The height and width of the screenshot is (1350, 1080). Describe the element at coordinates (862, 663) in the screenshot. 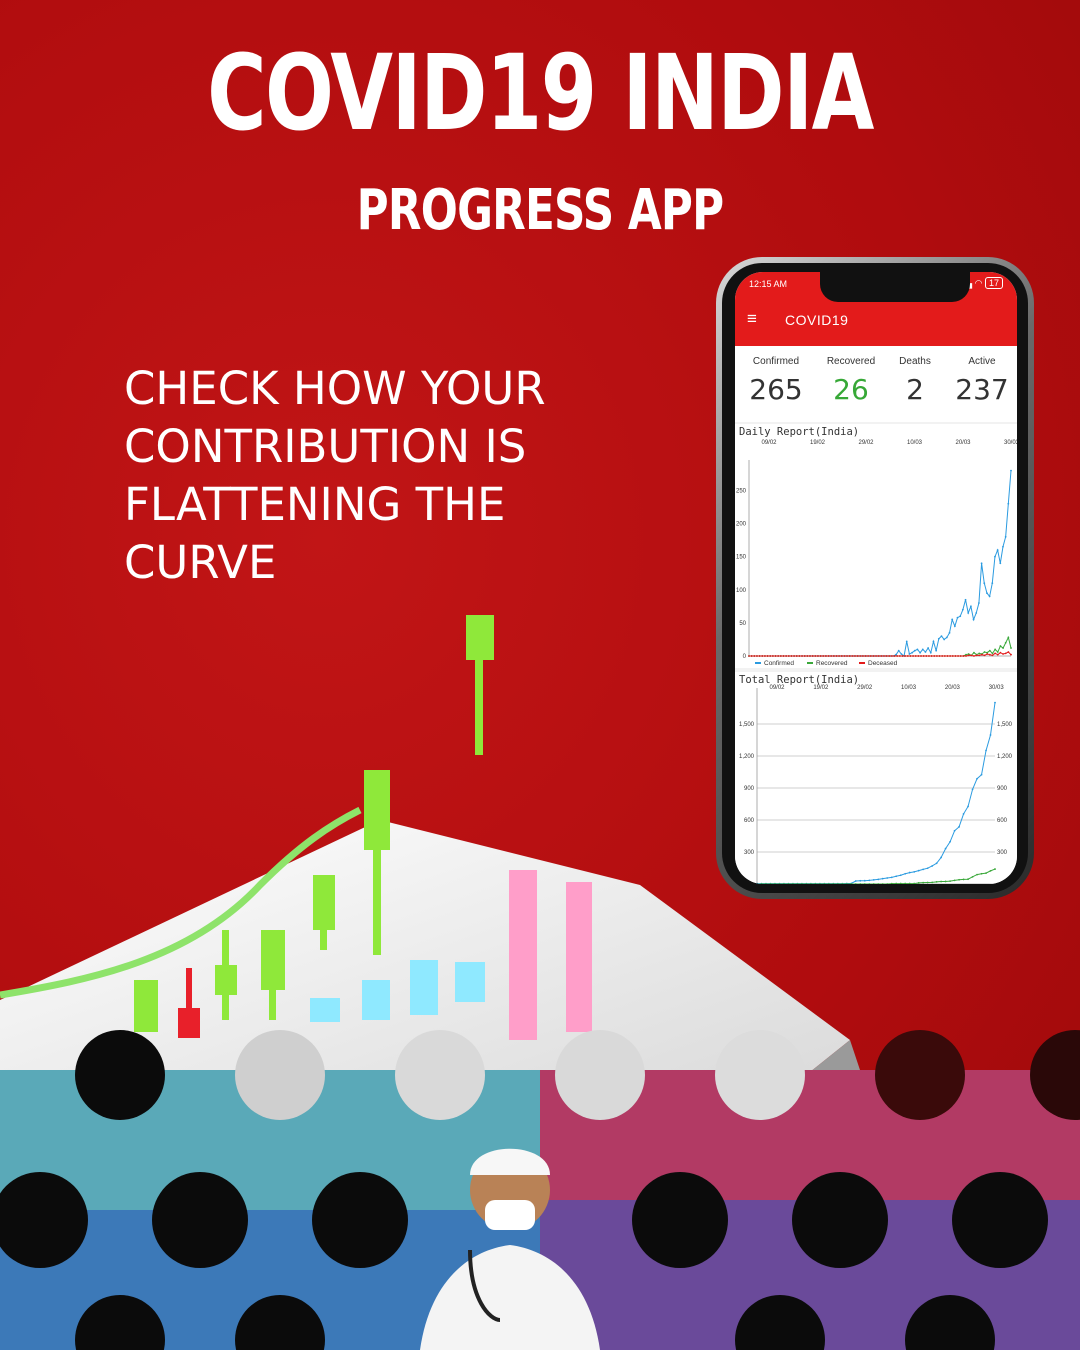

I see `legend-swatch` at that location.